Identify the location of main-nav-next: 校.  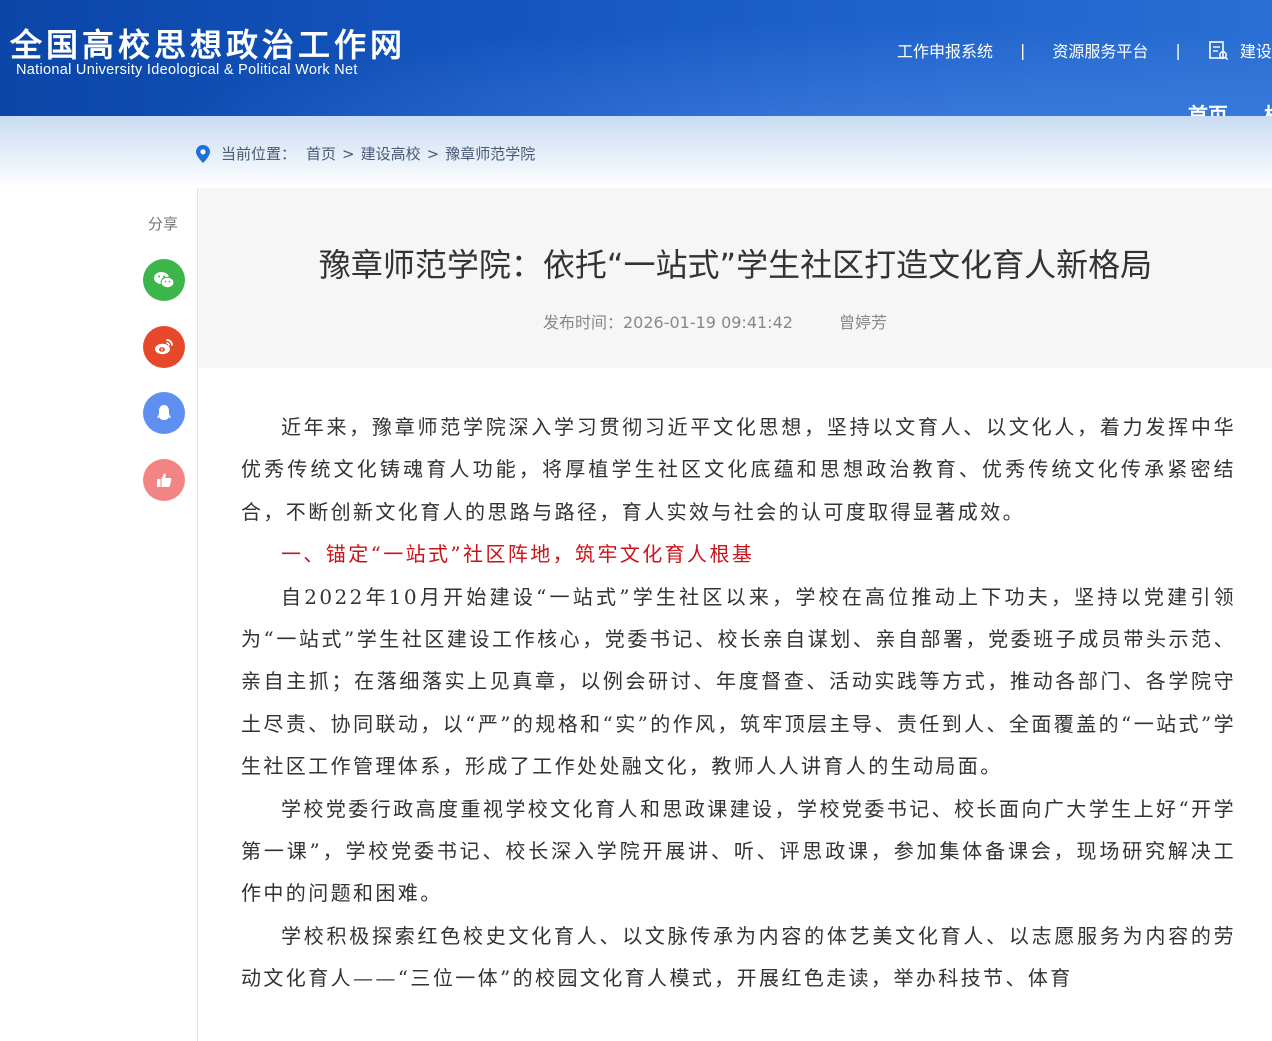
(1268, 109).